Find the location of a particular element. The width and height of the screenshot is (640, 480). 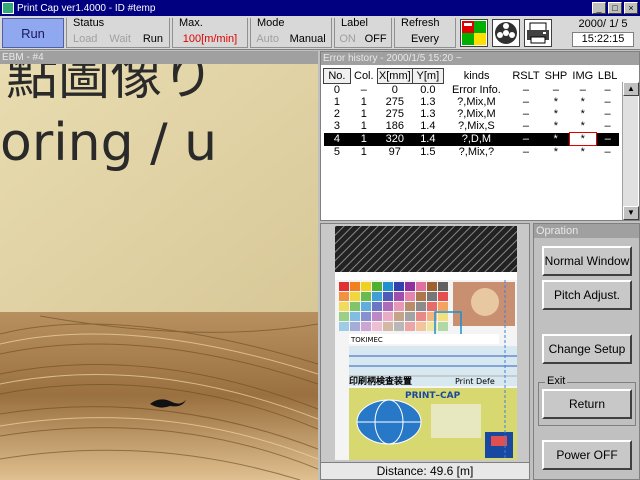

table-cell: 0.0 is located at coordinates (428, 90).